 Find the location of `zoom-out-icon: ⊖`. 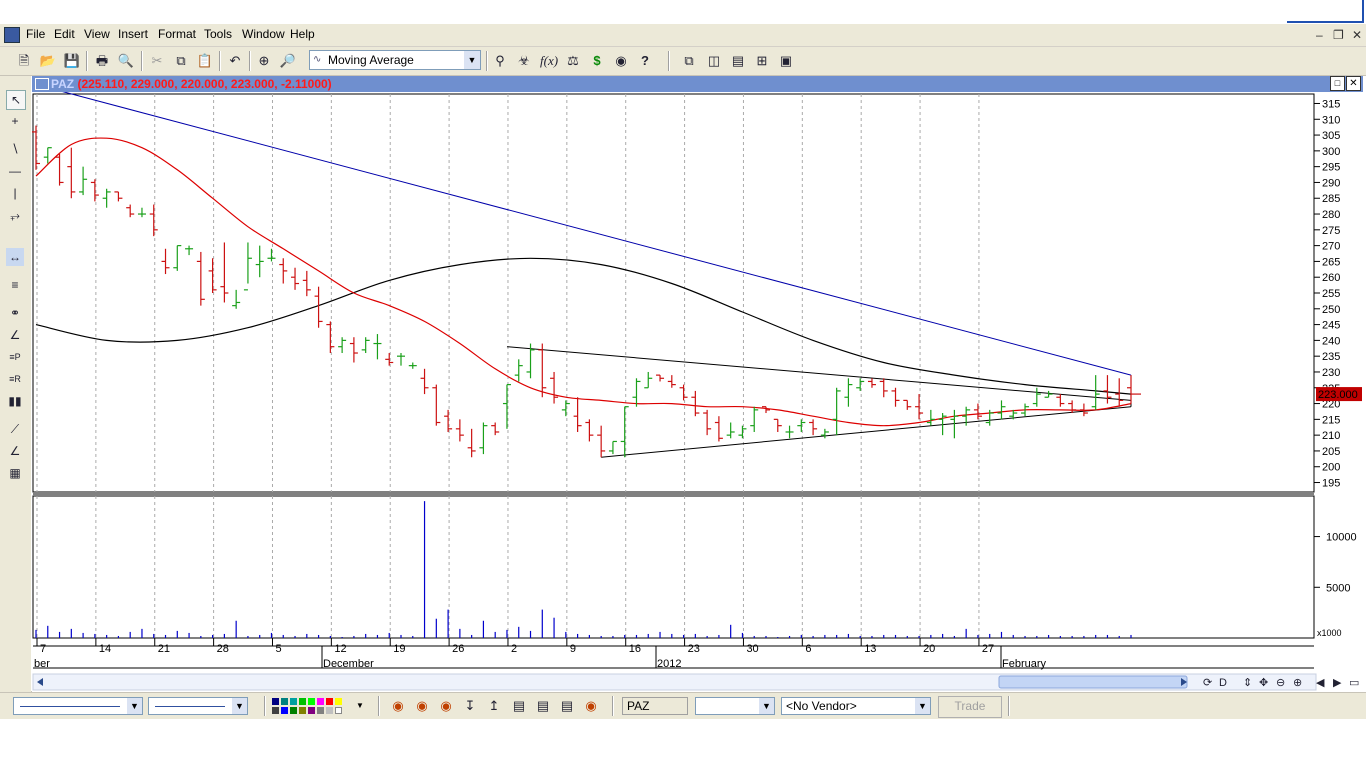

zoom-out-icon: ⊖ is located at coordinates (1280, 683).